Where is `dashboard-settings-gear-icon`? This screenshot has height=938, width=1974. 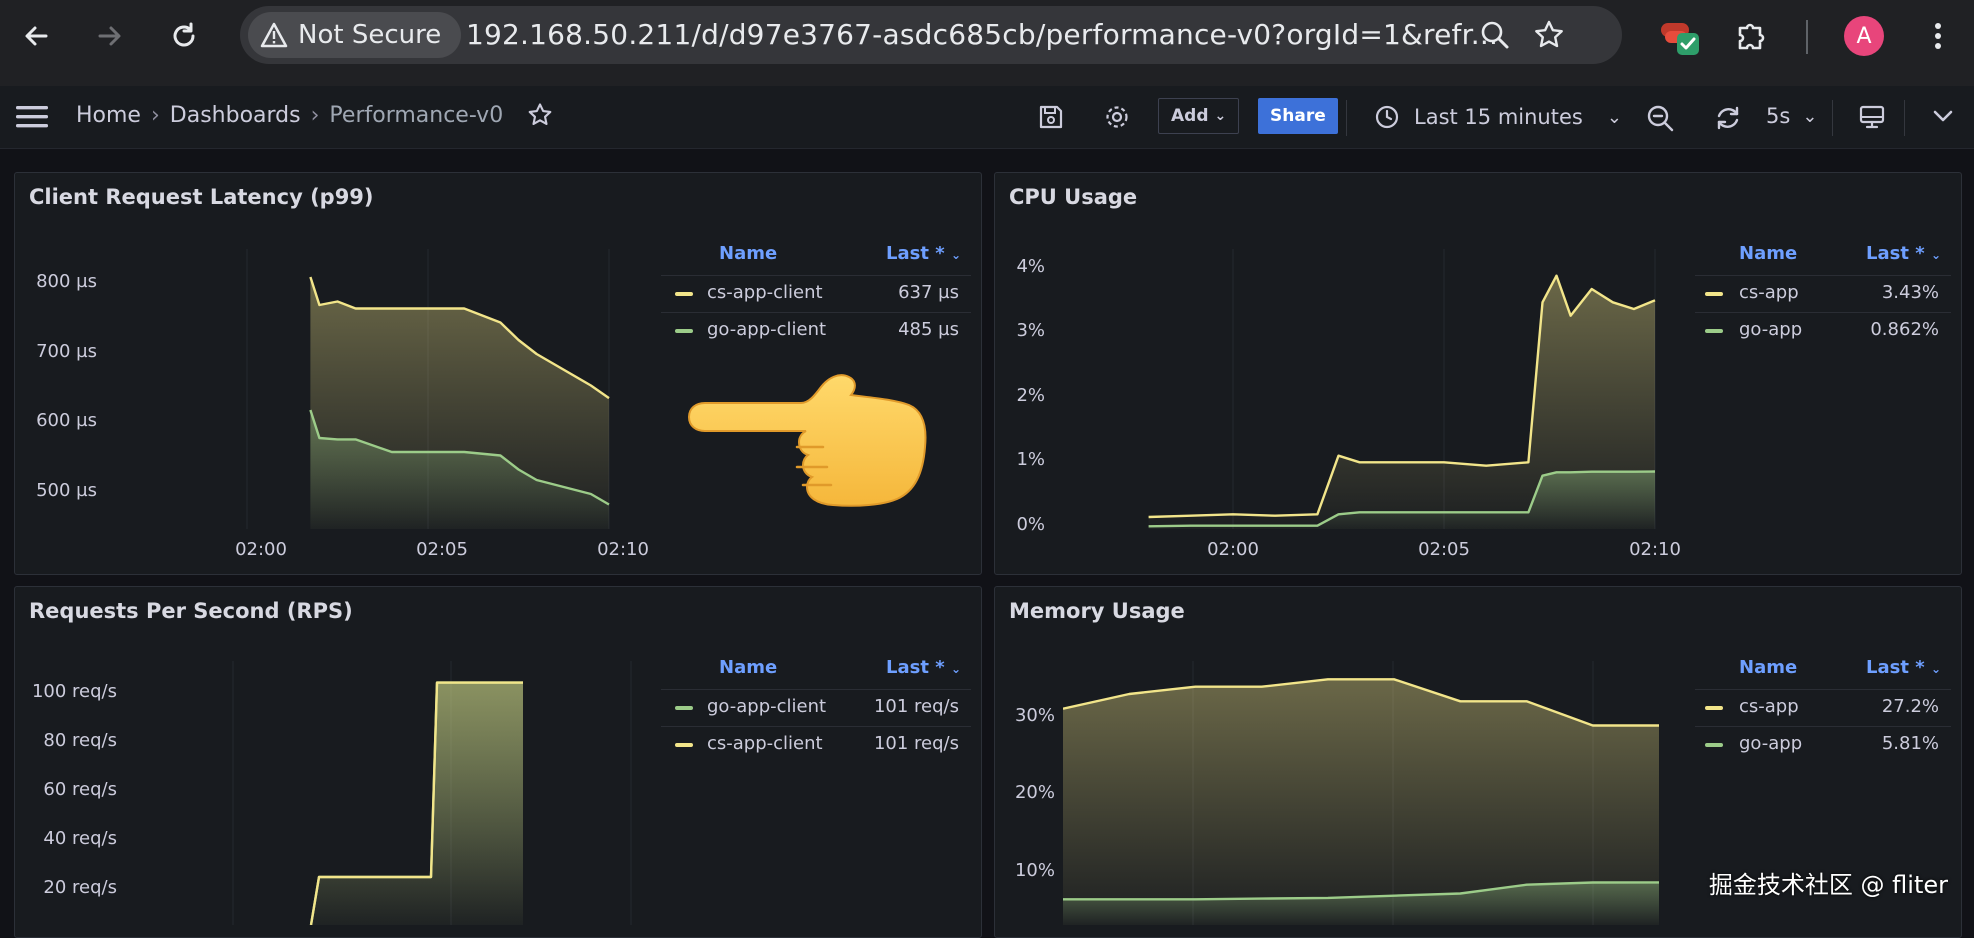 dashboard-settings-gear-icon is located at coordinates (1117, 117).